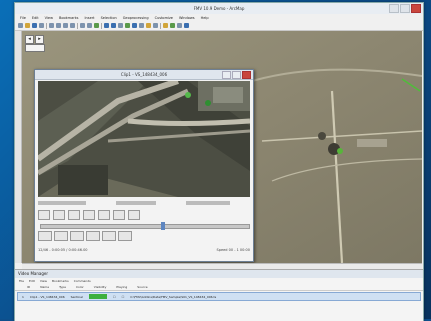 This screenshot has height=321, width=431. Describe the element at coordinates (109, 18) in the screenshot. I see `menu-selection: Selection` at that location.